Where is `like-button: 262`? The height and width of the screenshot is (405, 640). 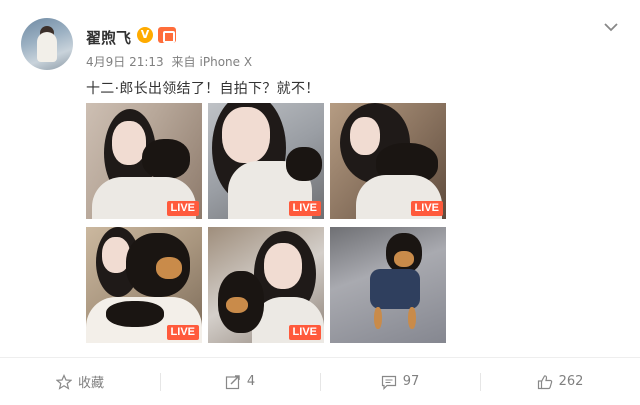 like-button: 262 is located at coordinates (560, 381).